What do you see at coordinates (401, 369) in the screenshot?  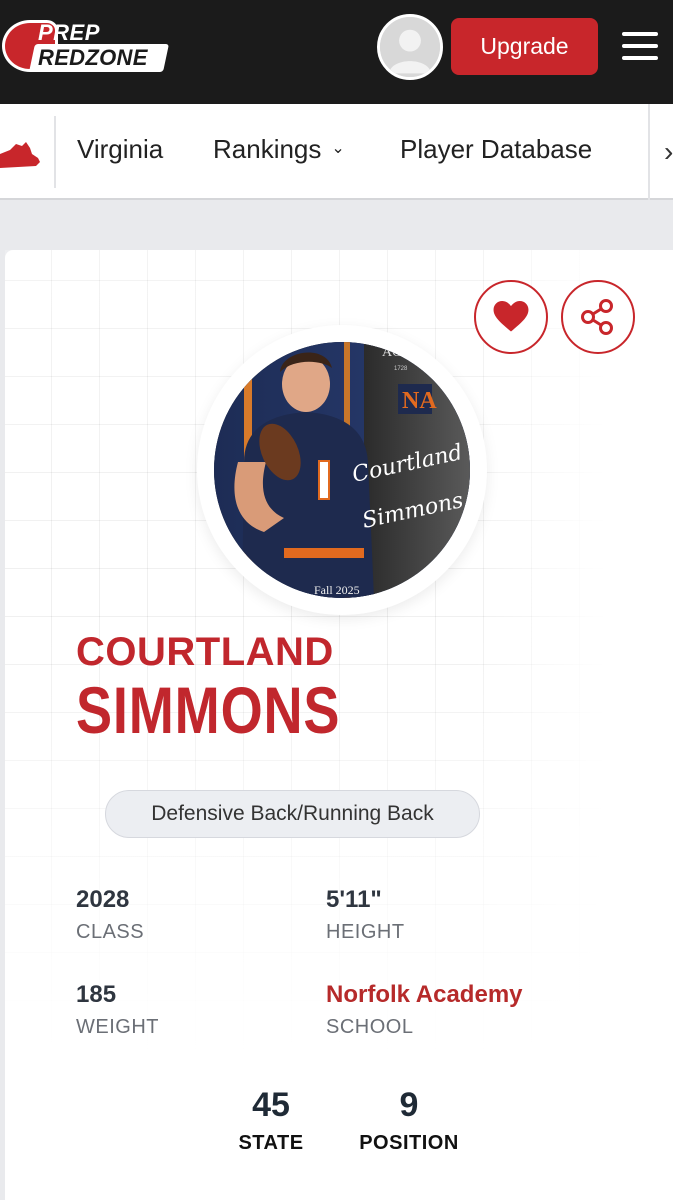 I see `svg-text: 1728` at bounding box center [401, 369].